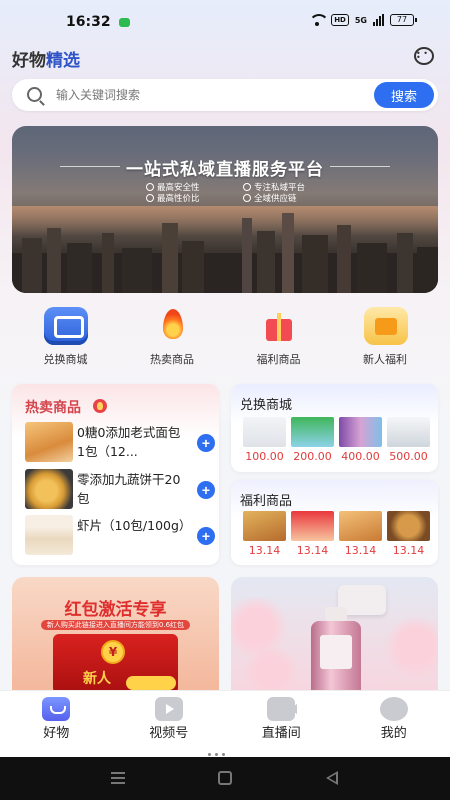 This screenshot has width=450, height=800. Describe the element at coordinates (266, 405) in the screenshot. I see `exchange-store-title: 兑换商城` at that location.